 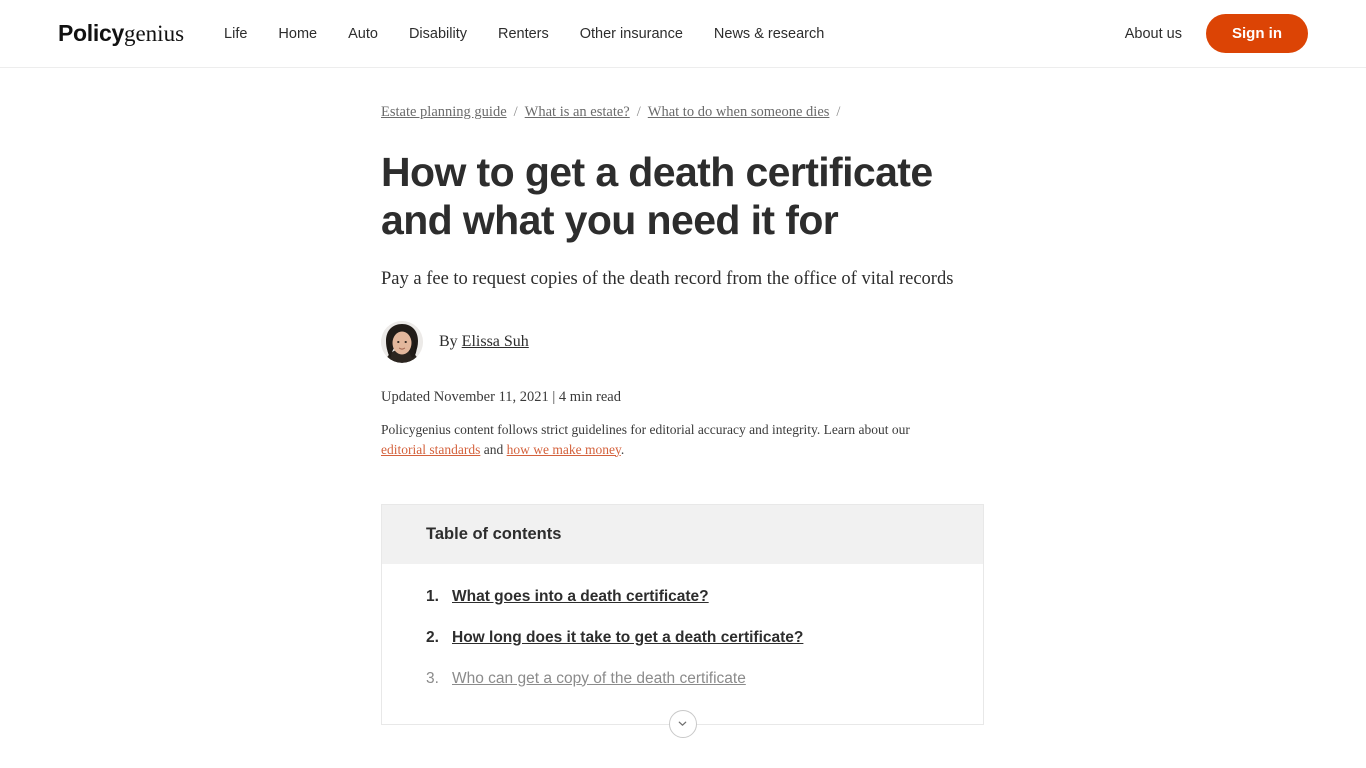 I want to click on editorial-standards-link: editorial standards, so click(x=430, y=449).